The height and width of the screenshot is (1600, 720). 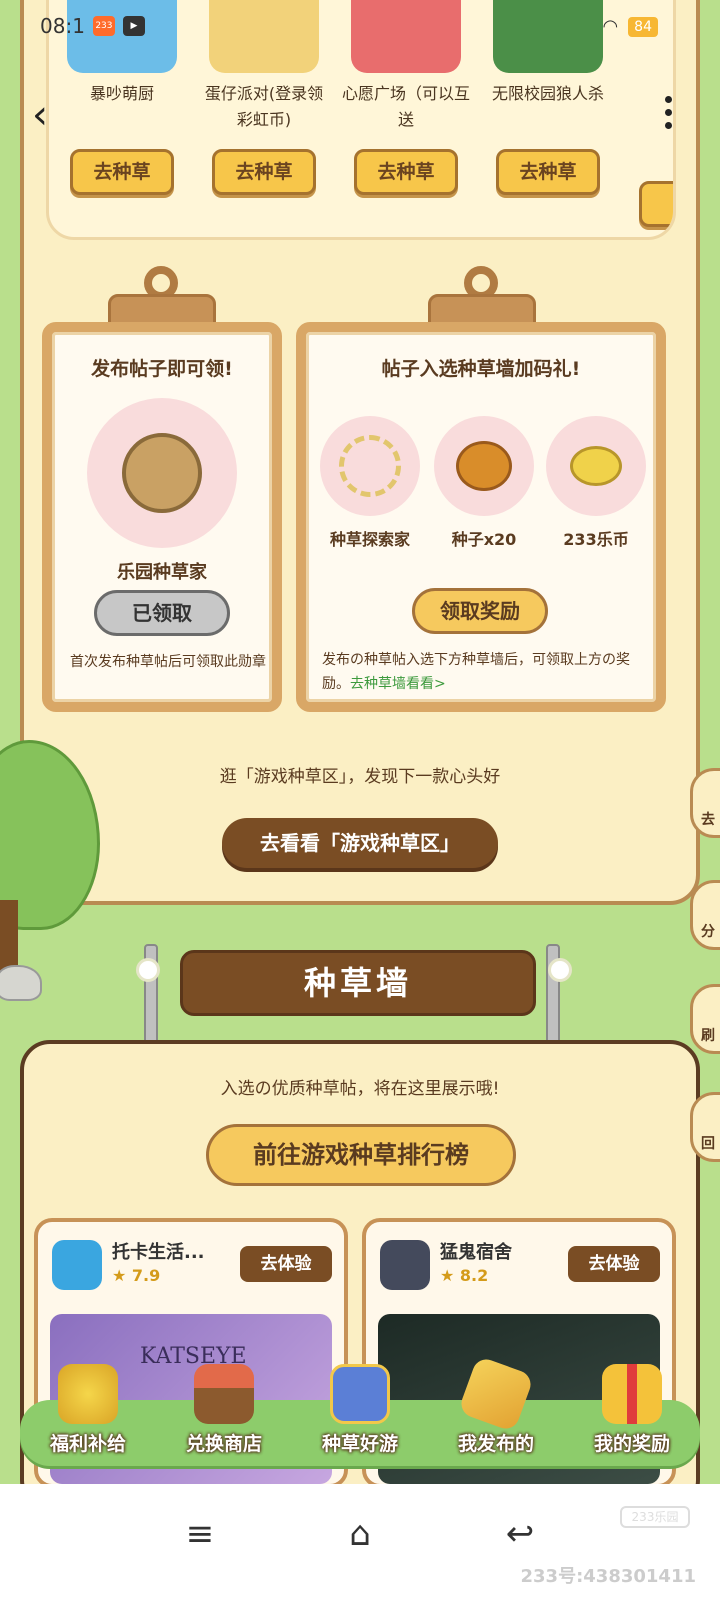 I want to click on battery-icon: 84, so click(x=643, y=26).